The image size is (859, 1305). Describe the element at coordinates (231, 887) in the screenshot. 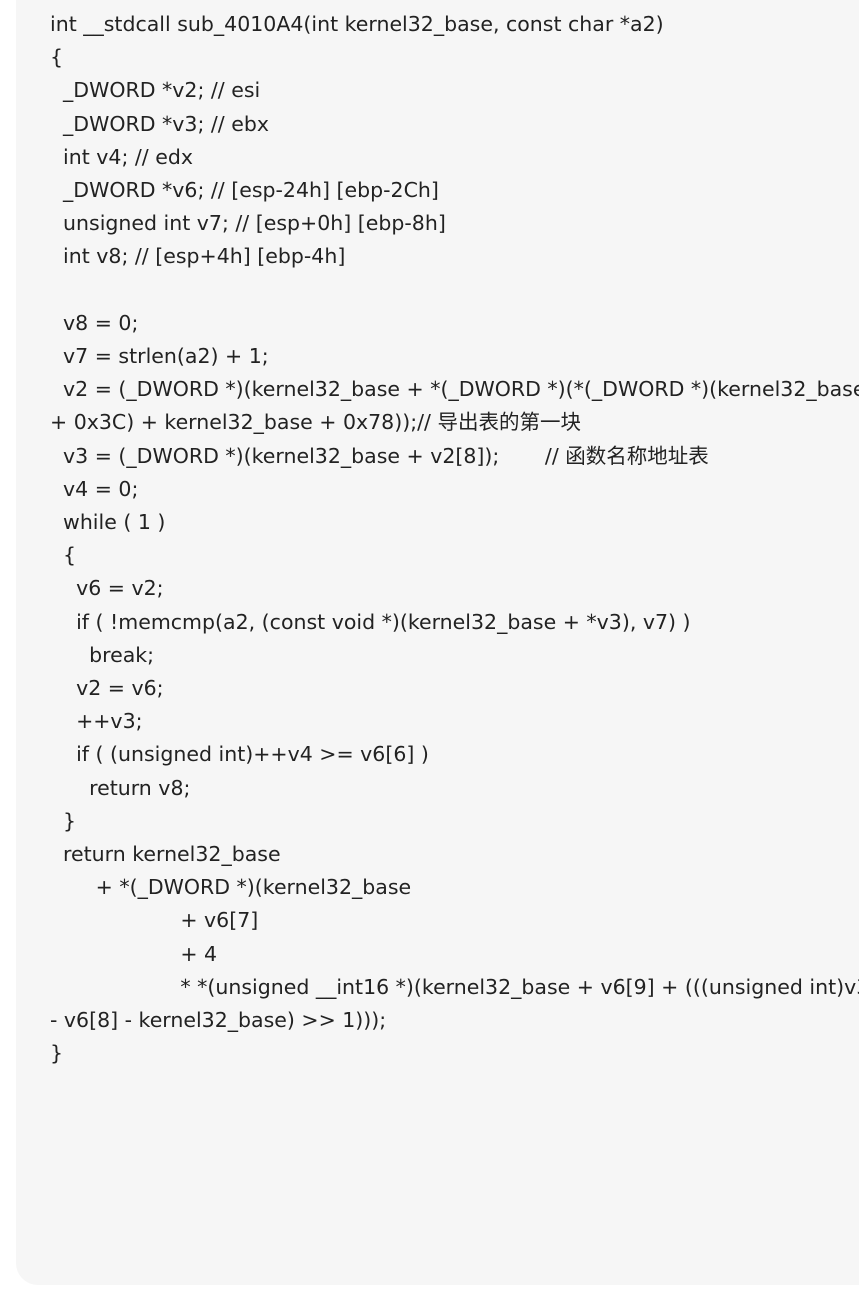

I see `code-line: + *(_DWORD *)(kernel32_base` at that location.